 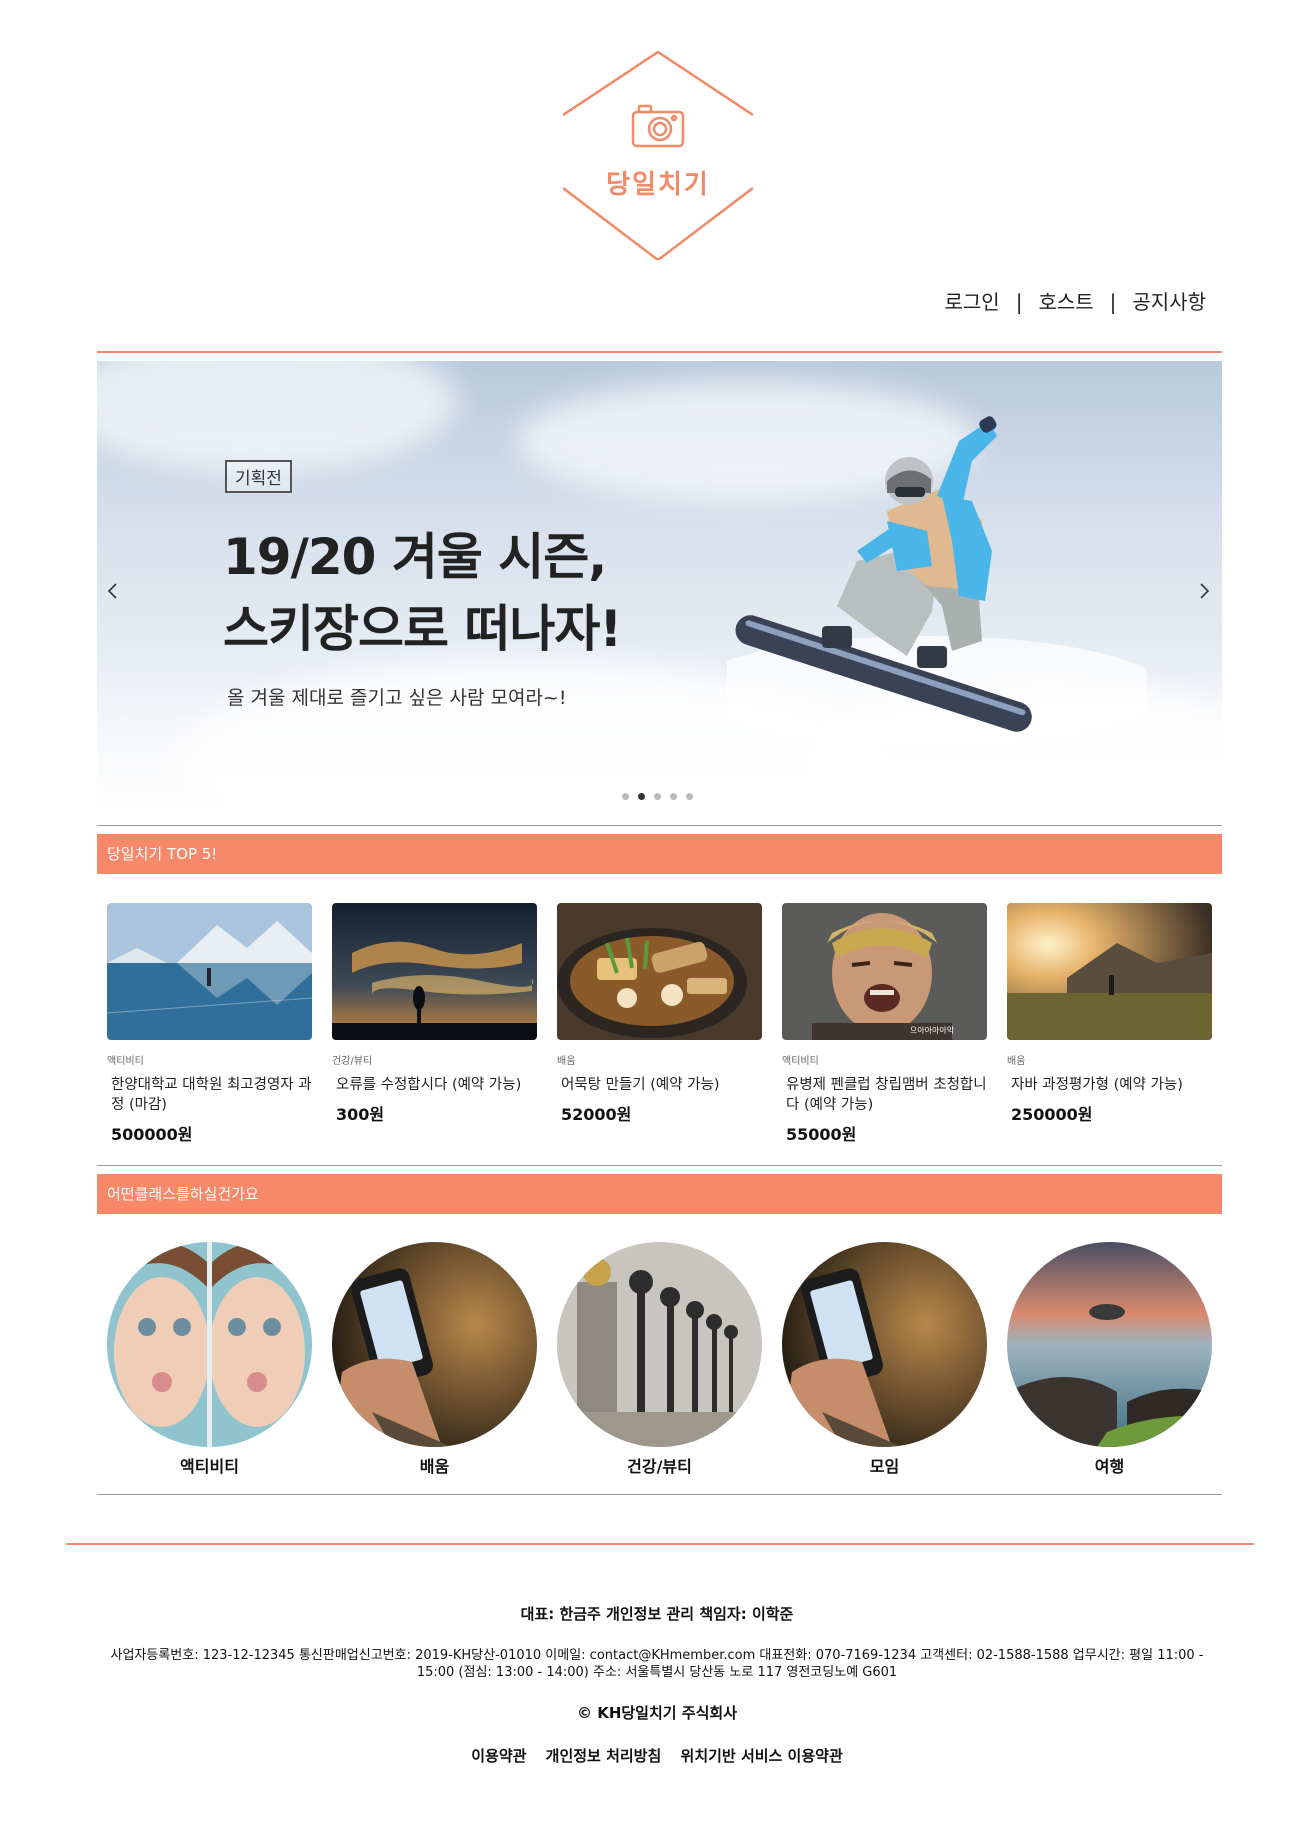 What do you see at coordinates (422, 593) in the screenshot?
I see `banner-headline: 19/20 겨울 시즌, 스키장으로 떠나자!` at bounding box center [422, 593].